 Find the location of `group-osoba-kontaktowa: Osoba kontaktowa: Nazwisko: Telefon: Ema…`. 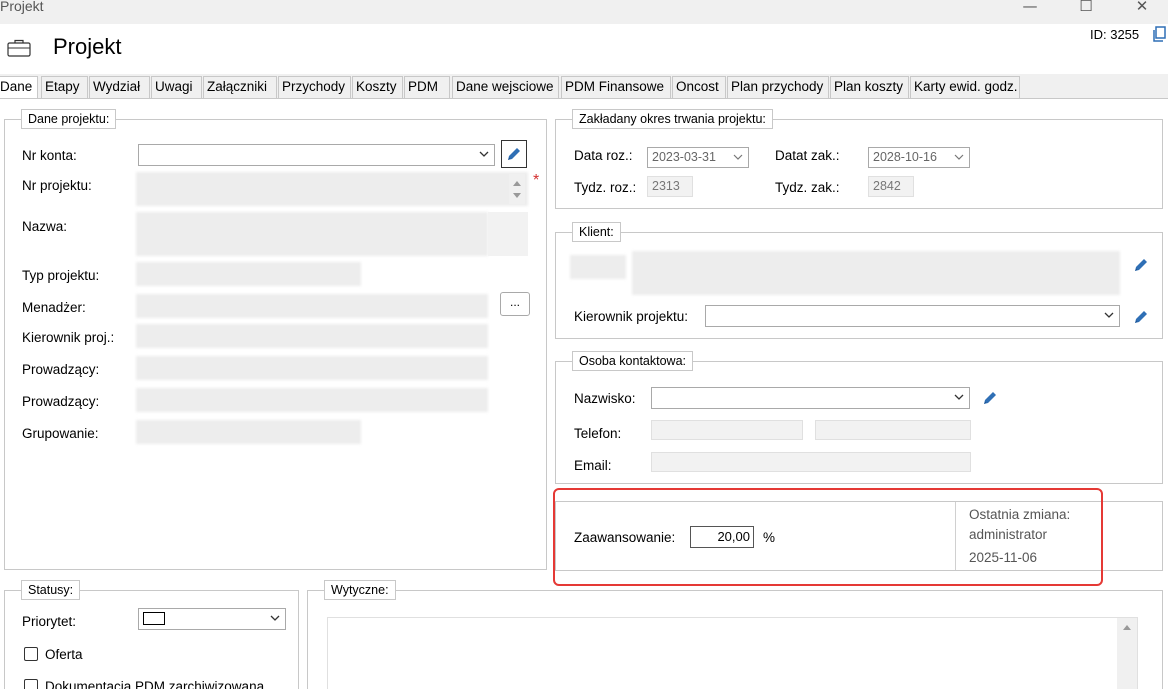

group-osoba-kontaktowa: Osoba kontaktowa: Nazwisko: Telefon: Ema… is located at coordinates (859, 417).